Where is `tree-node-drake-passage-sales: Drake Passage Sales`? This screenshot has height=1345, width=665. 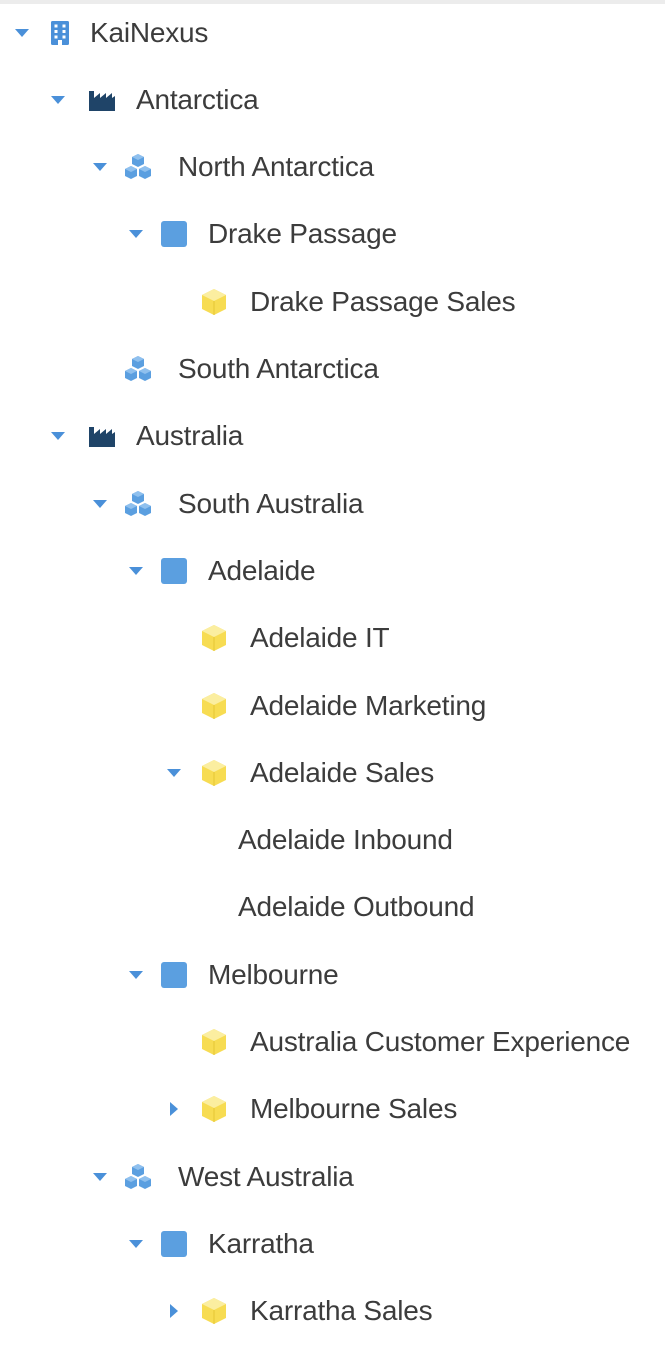 tree-node-drake-passage-sales: Drake Passage Sales is located at coordinates (332, 301).